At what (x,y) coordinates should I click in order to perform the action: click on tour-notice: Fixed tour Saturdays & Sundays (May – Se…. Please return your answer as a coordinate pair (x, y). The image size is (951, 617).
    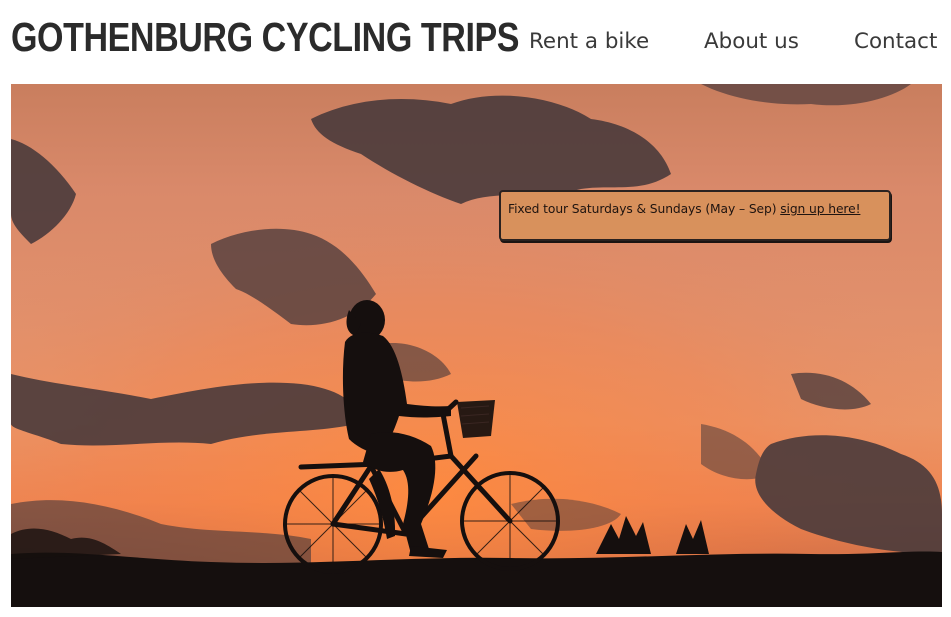
    Looking at the image, I should click on (695, 215).